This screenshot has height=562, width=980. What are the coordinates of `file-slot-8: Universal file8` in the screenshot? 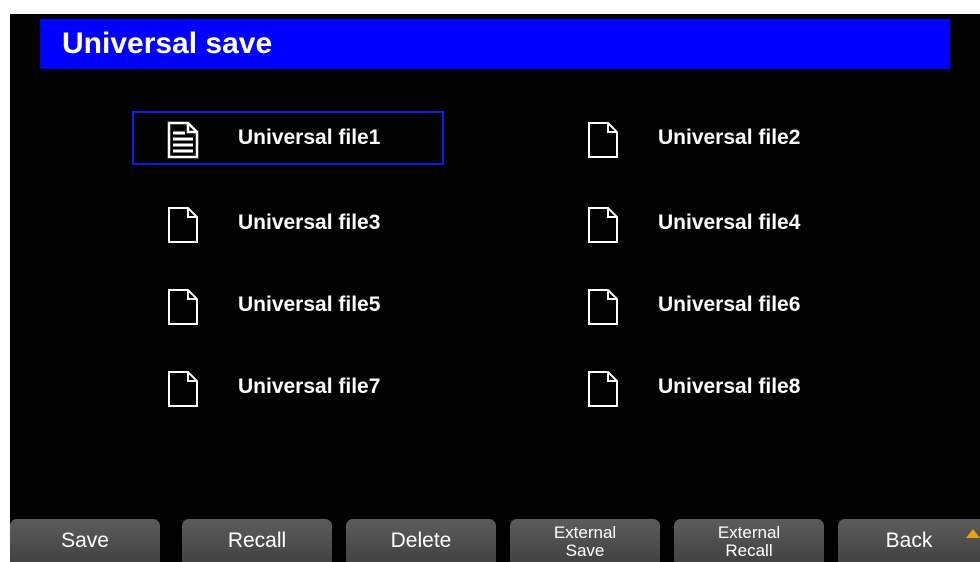 It's located at (708, 387).